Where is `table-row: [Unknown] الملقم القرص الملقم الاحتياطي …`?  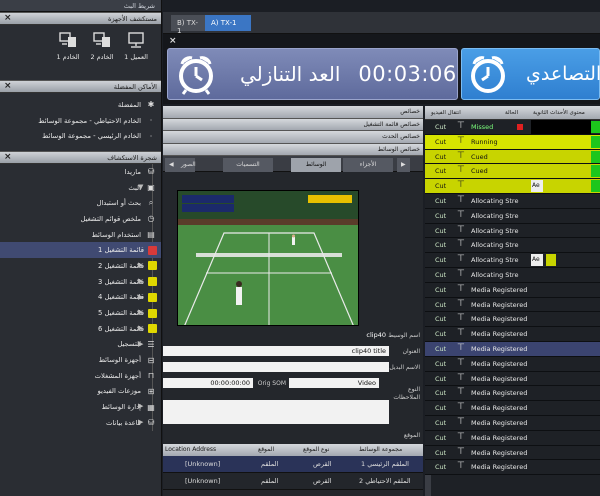 table-row: [Unknown] الملقم القرص الملقم الاحتياطي … is located at coordinates (293, 481).